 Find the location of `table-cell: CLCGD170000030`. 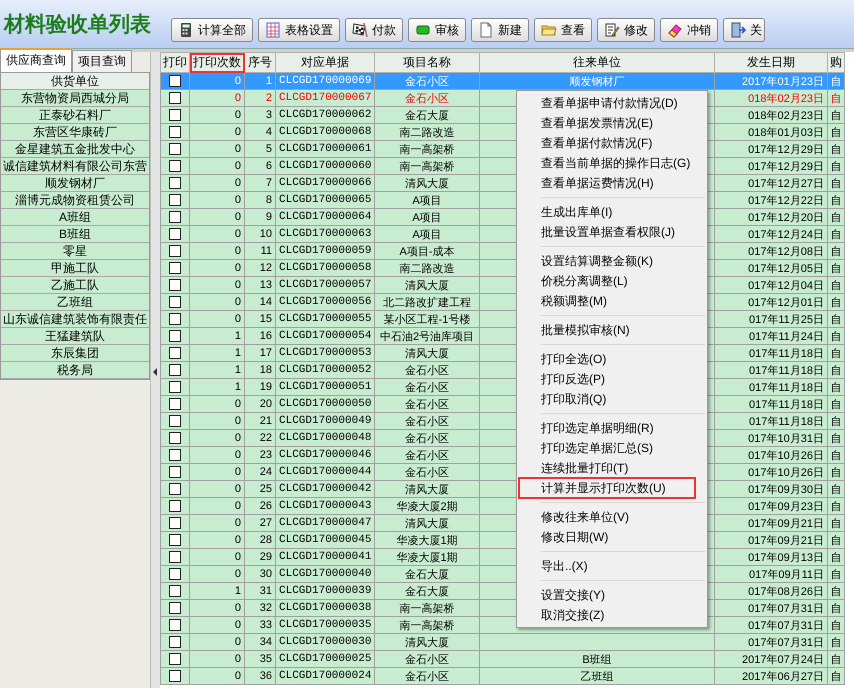

table-cell: CLCGD170000030 is located at coordinates (325, 642).